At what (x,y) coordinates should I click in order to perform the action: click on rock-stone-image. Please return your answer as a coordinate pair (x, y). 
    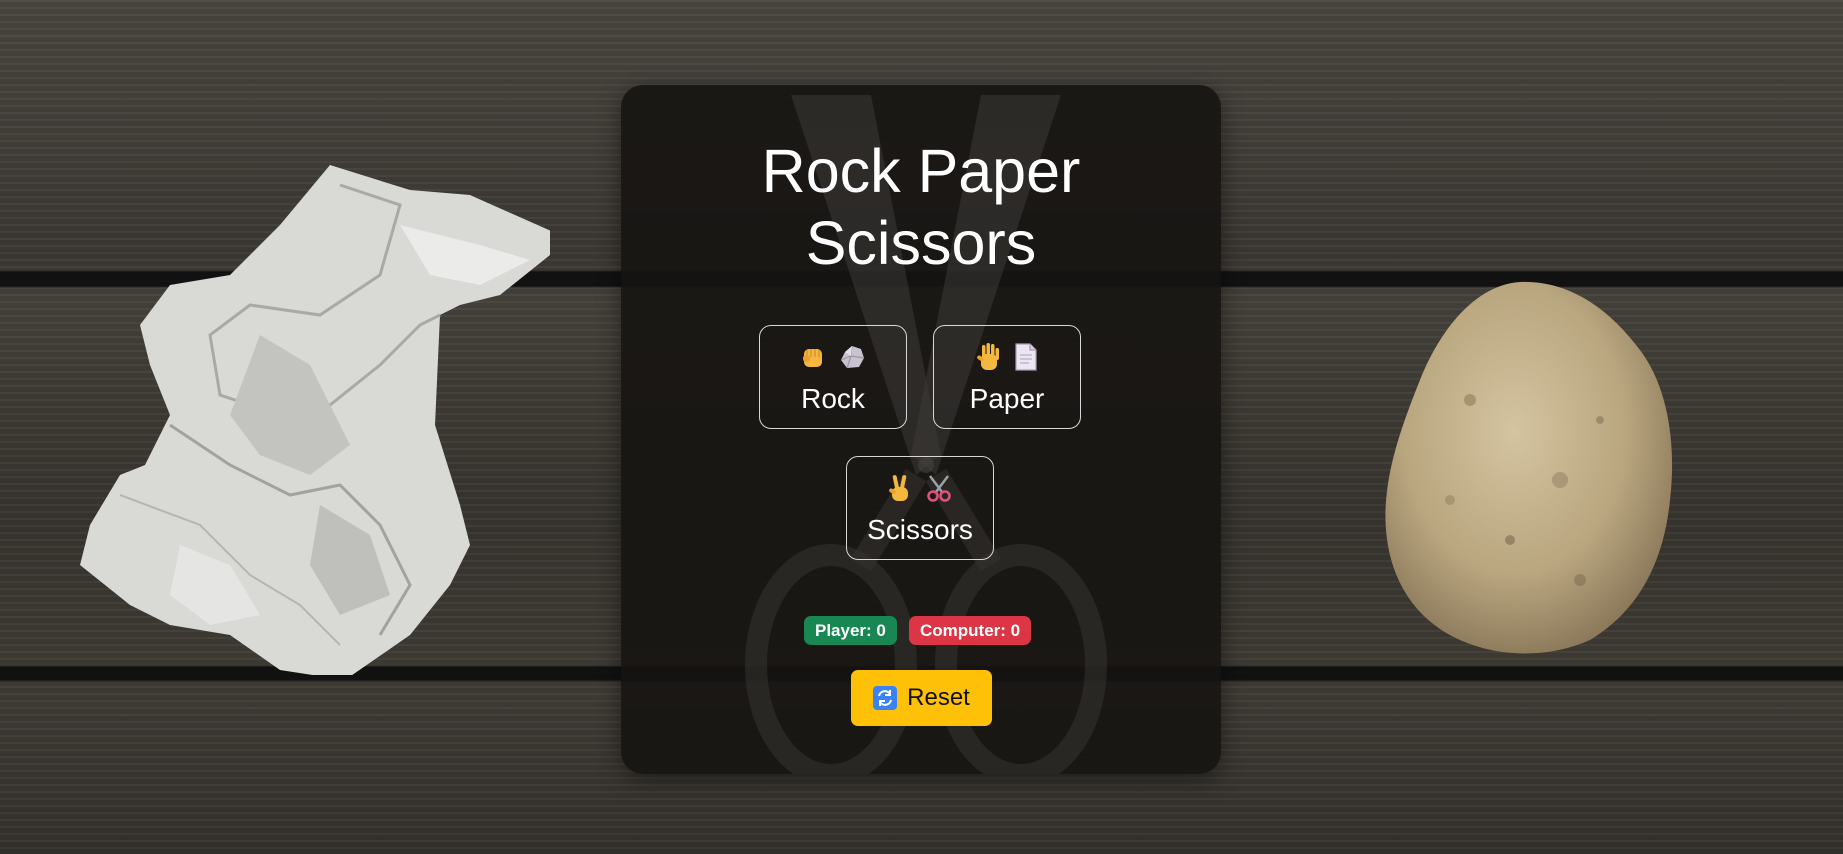
    Looking at the image, I should click on (1529, 467).